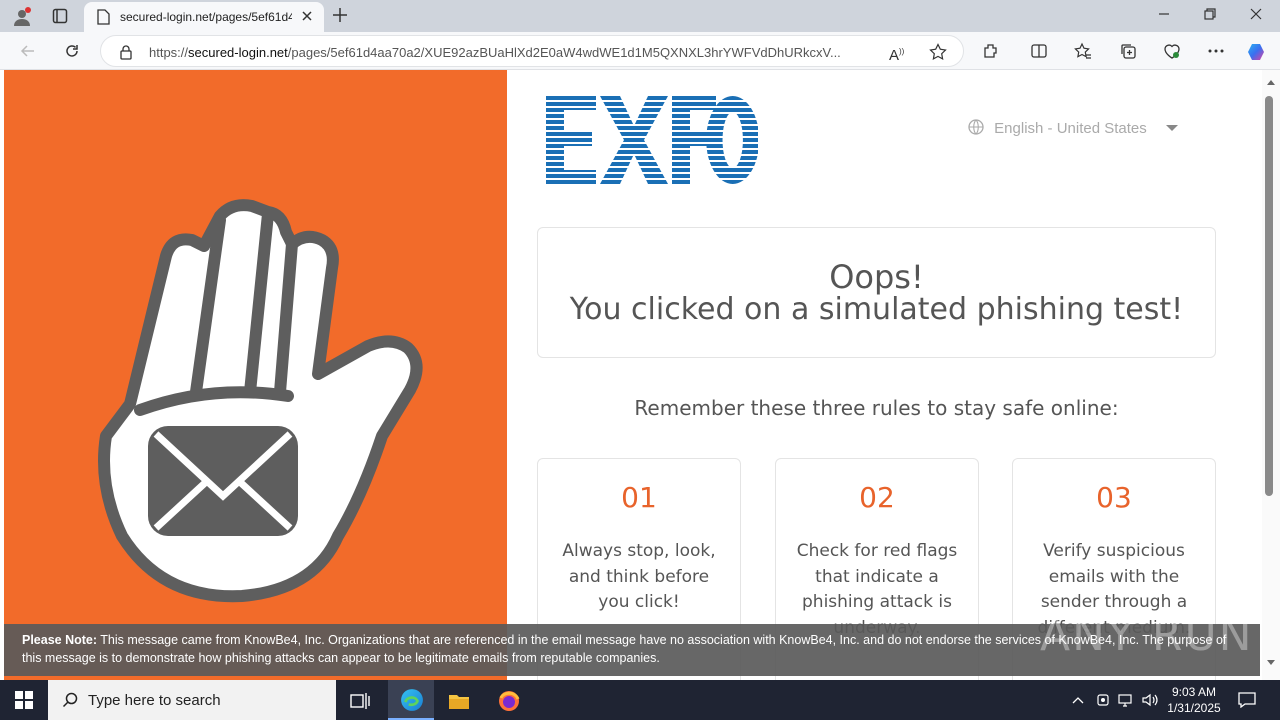  Describe the element at coordinates (1103, 700) in the screenshot. I see `meet-now-icon` at that location.